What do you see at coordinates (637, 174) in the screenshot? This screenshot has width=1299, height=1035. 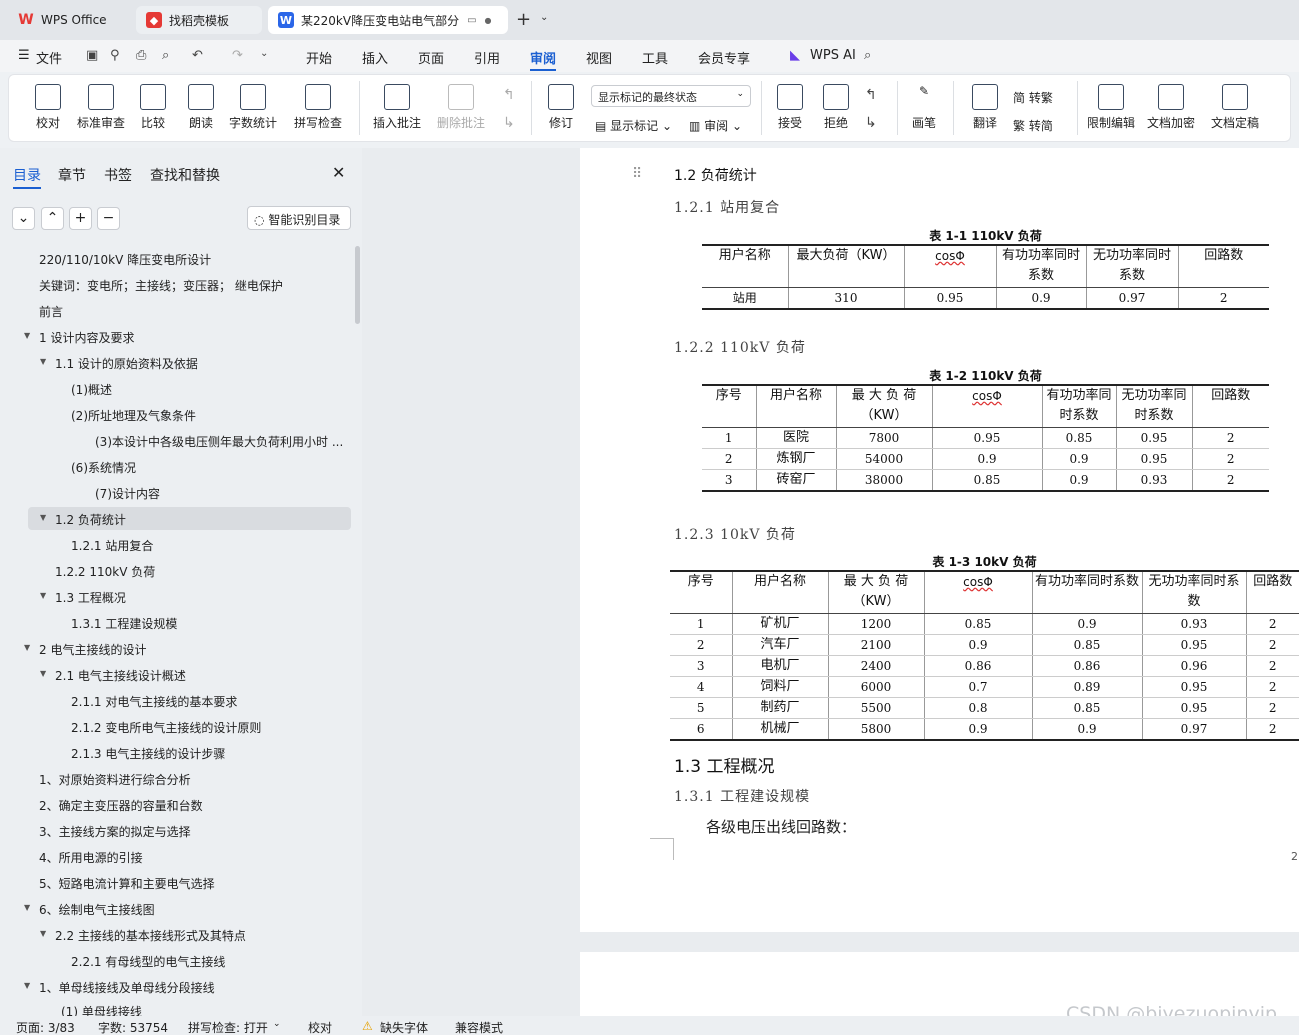 I see `drag-handle-icon: ⠿` at bounding box center [637, 174].